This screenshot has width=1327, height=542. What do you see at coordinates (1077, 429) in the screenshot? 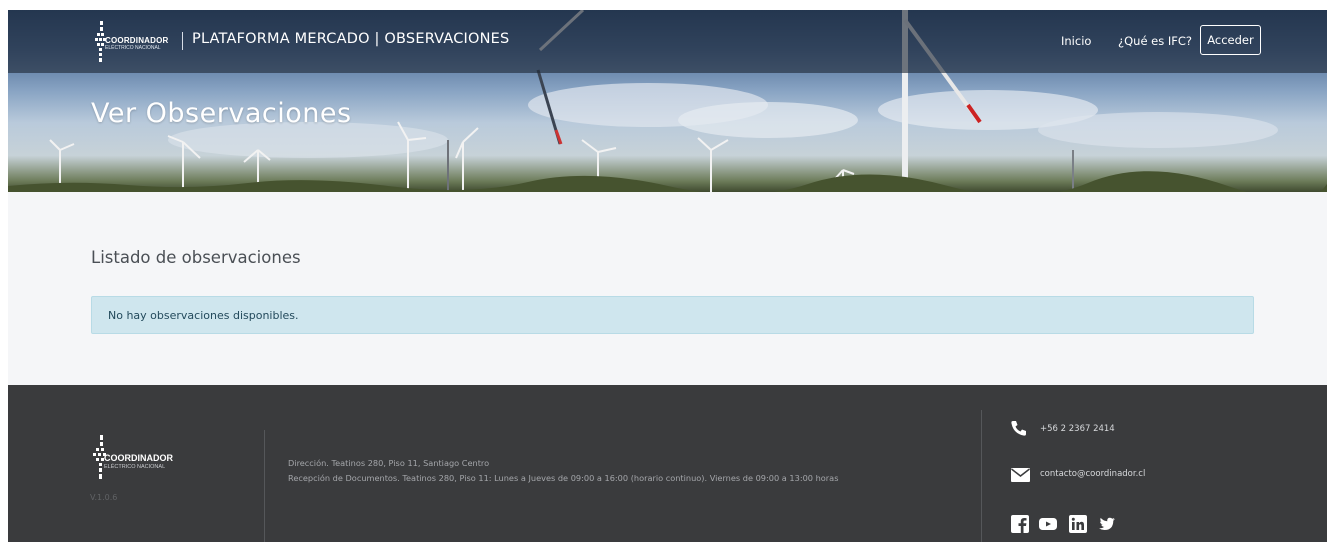
I see `phone-number: +56 2 2367 2414` at bounding box center [1077, 429].